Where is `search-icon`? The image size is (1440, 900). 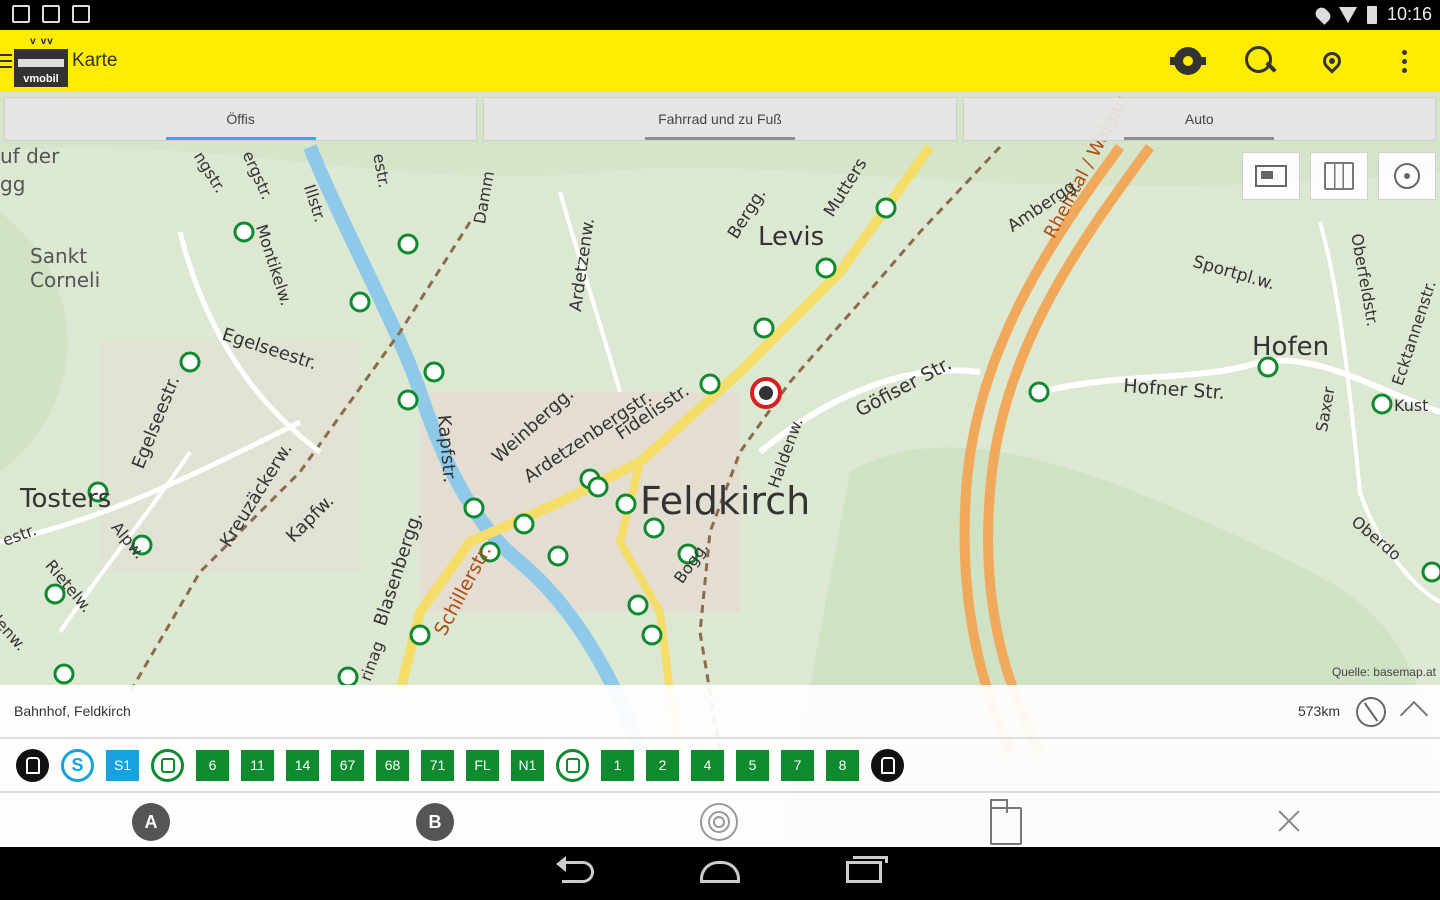 search-icon is located at coordinates (1260, 61).